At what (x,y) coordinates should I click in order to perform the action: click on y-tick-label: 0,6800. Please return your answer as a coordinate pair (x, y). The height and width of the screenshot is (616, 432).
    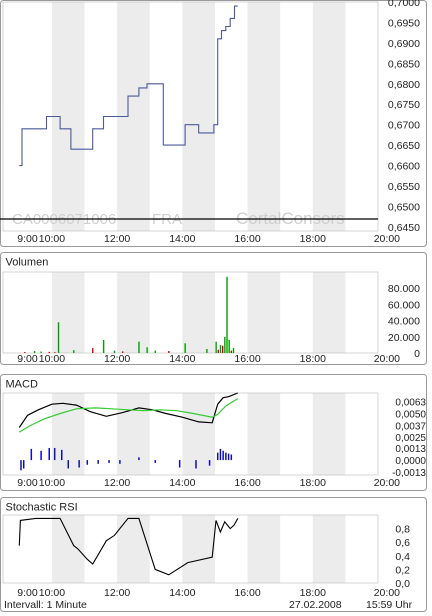
    Looking at the image, I should click on (404, 85).